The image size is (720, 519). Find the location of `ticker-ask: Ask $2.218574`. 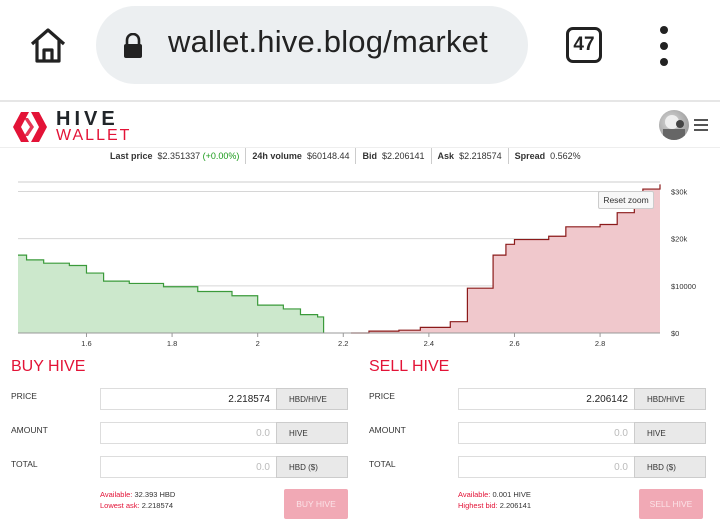

ticker-ask: Ask $2.218574 is located at coordinates (470, 156).